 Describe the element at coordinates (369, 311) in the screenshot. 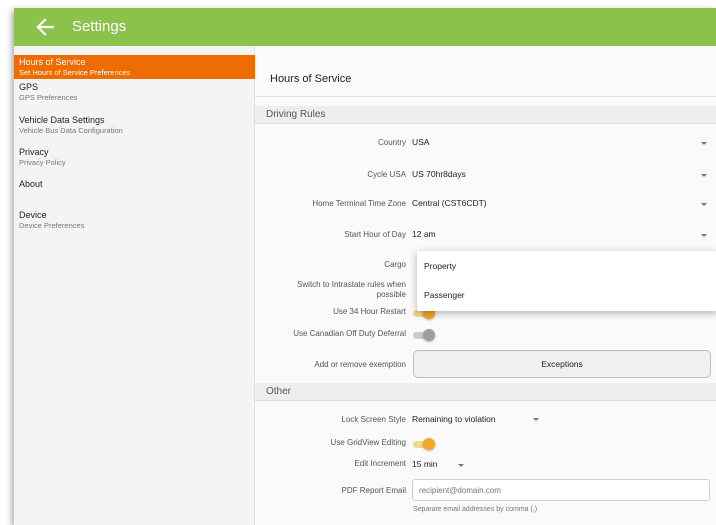

I see `restart-34-label: Use 34 Hour Restart` at that location.